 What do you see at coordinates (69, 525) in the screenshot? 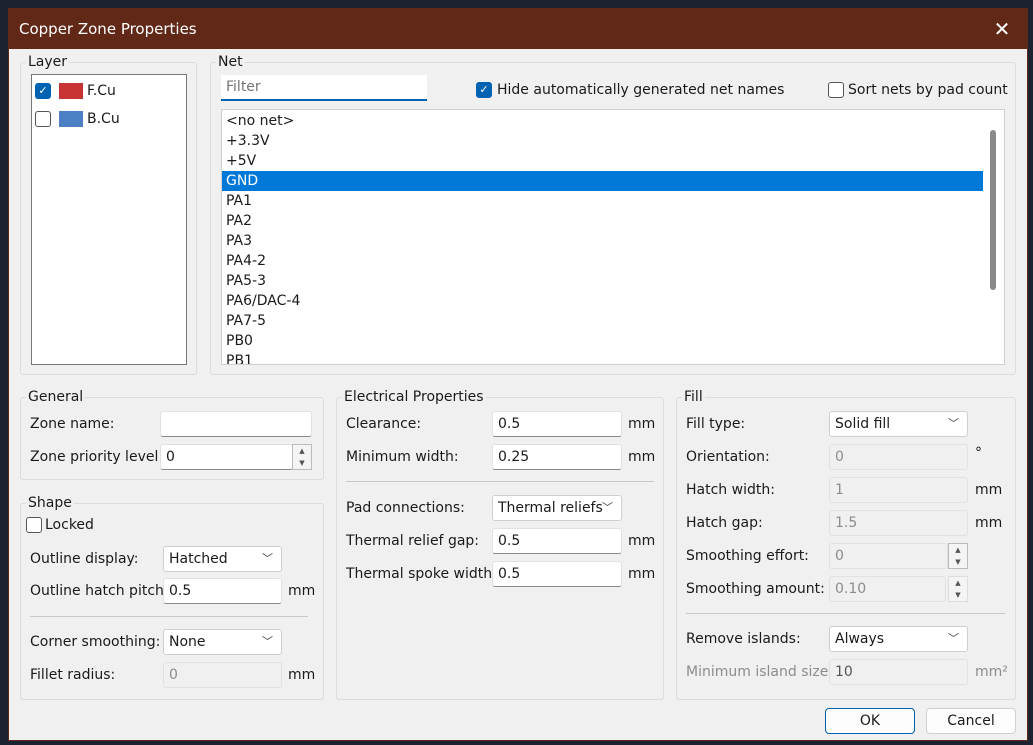
I see `locked-label: Locked` at bounding box center [69, 525].